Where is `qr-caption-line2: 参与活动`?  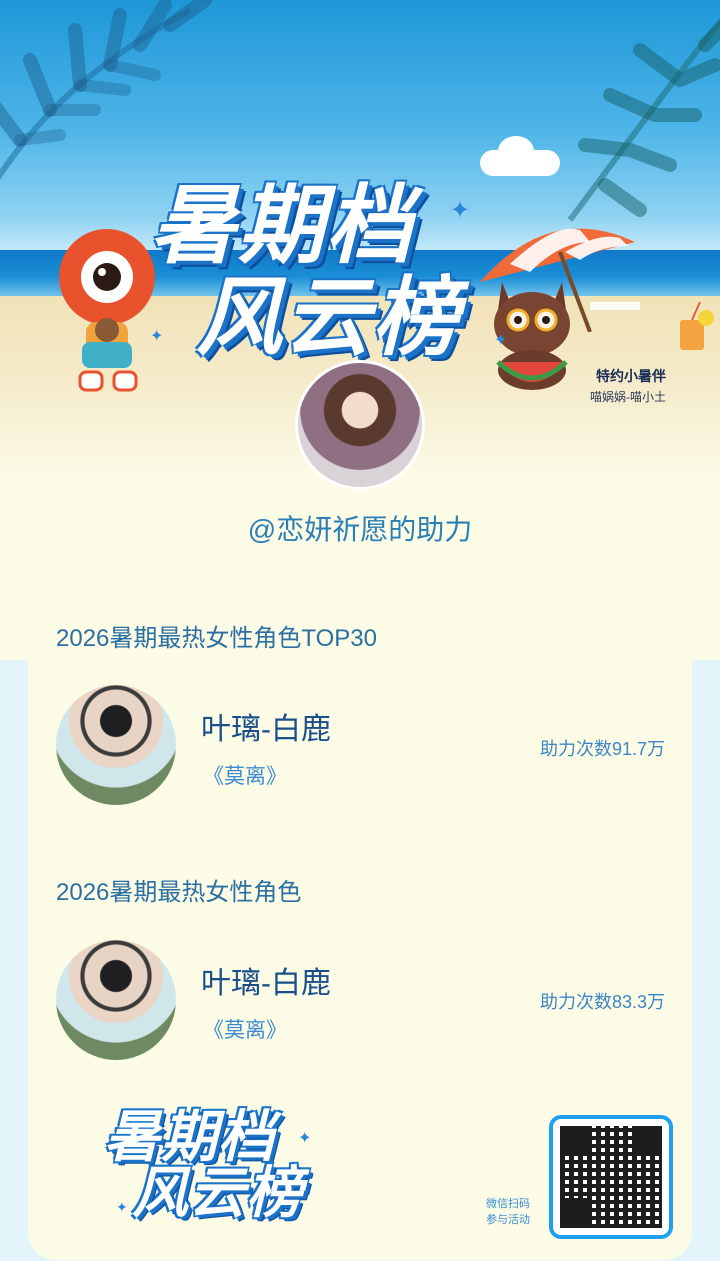 qr-caption-line2: 参与活动 is located at coordinates (508, 1220).